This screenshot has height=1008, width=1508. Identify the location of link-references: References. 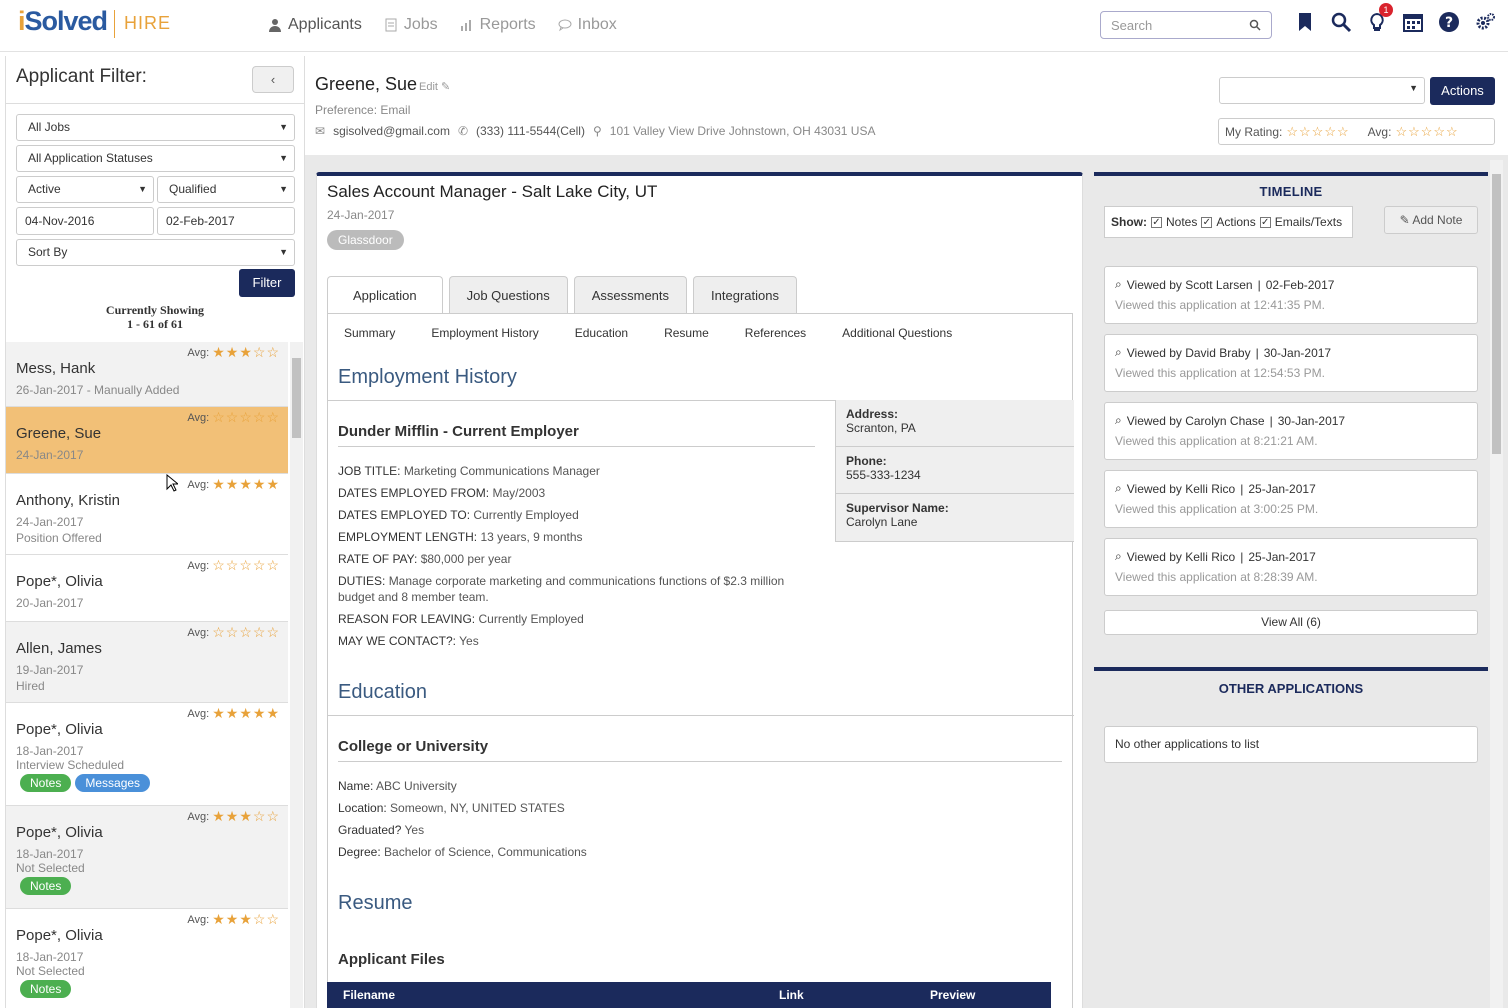
(775, 333).